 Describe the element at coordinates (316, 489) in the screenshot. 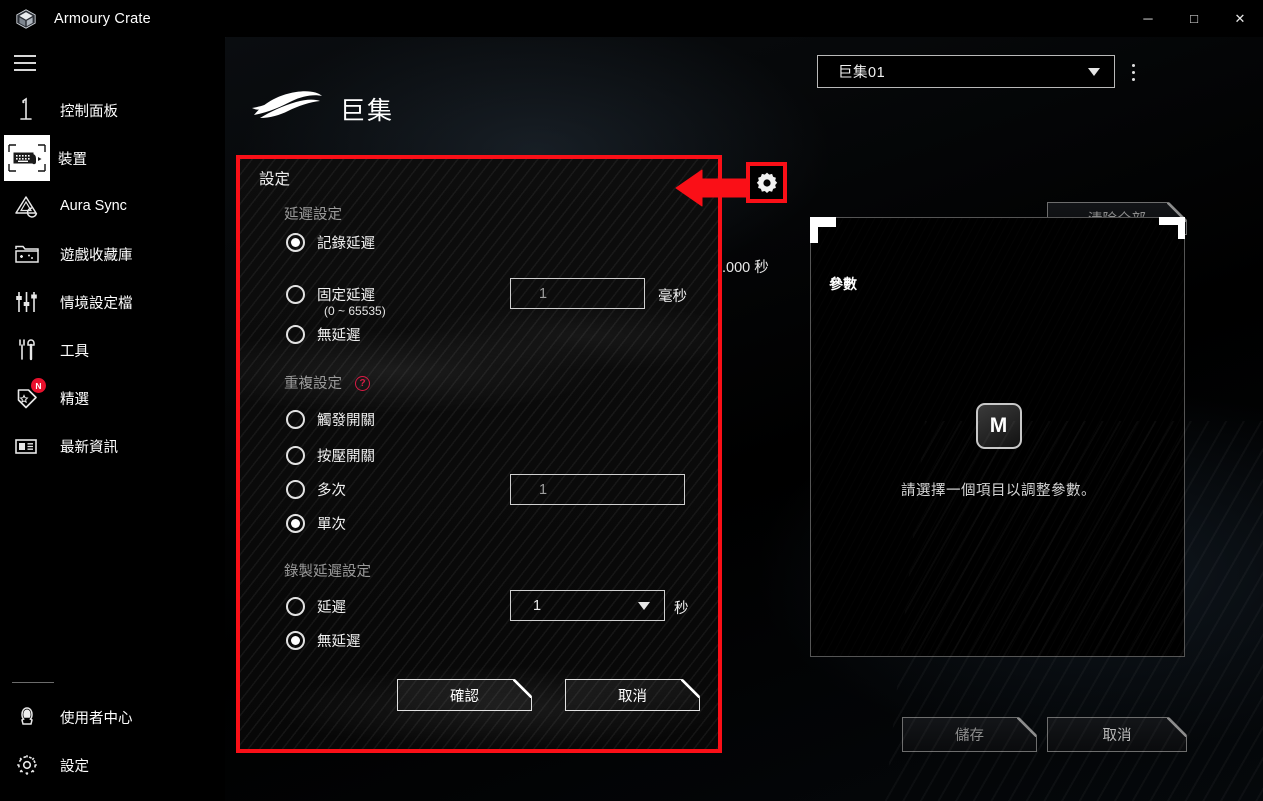

I see `radio-multiple-times: 多次` at that location.